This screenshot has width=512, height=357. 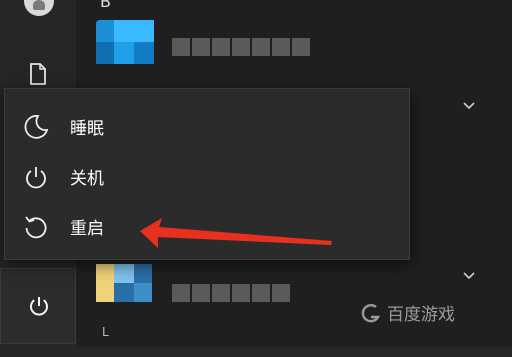 What do you see at coordinates (87, 128) in the screenshot?
I see `menu-item-label: 睡眠` at bounding box center [87, 128].